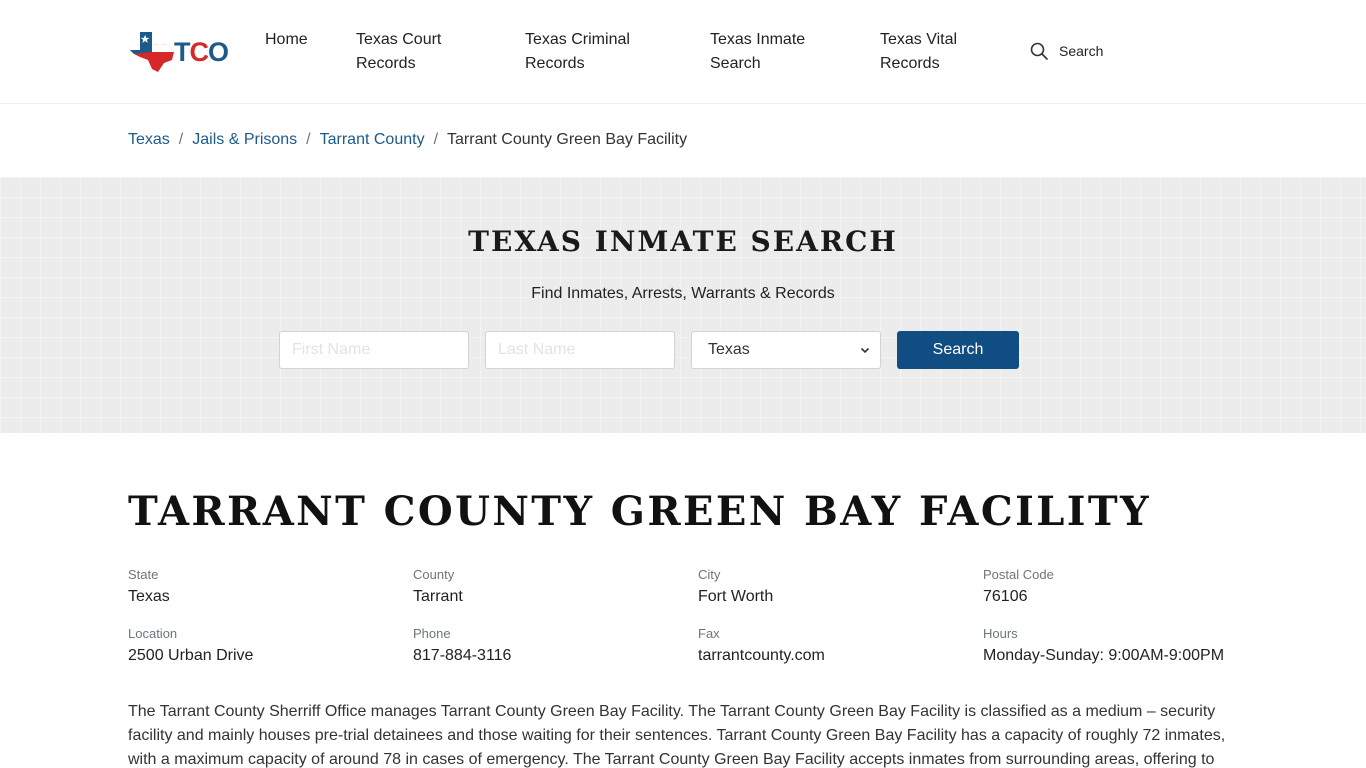  What do you see at coordinates (736, 596) in the screenshot?
I see `detail-value: Fort Worth` at bounding box center [736, 596].